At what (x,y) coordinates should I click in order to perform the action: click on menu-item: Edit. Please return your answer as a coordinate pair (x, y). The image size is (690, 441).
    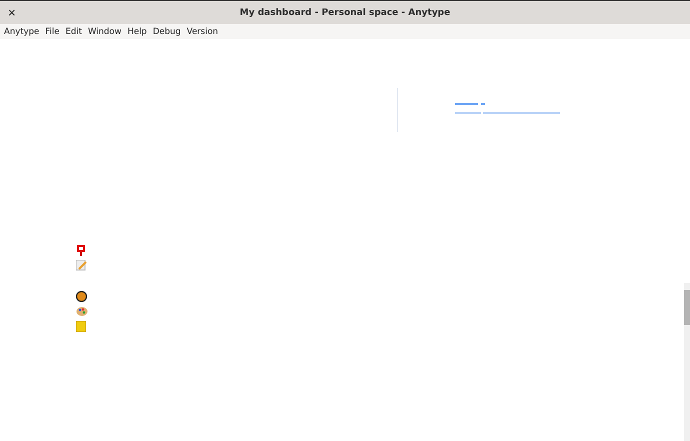
    Looking at the image, I should click on (73, 31).